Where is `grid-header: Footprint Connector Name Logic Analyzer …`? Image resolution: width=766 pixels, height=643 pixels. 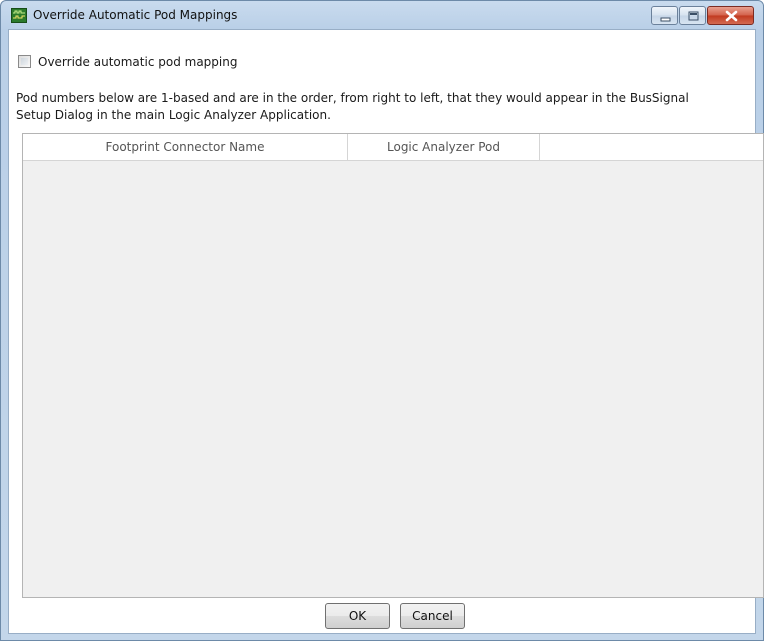 grid-header: Footprint Connector Name Logic Analyzer … is located at coordinates (393, 147).